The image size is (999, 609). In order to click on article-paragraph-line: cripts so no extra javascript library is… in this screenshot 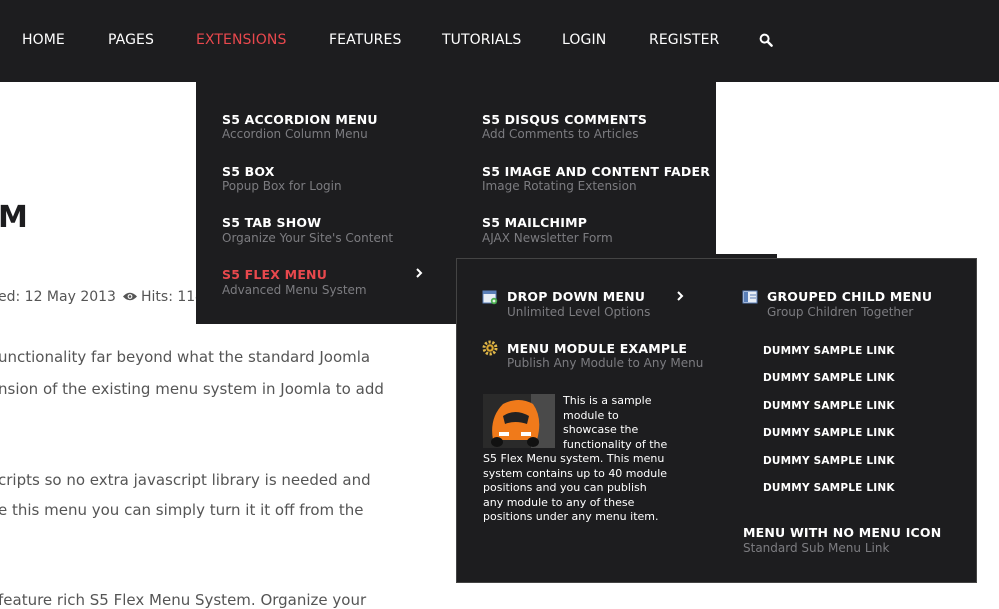, I will do `click(185, 480)`.